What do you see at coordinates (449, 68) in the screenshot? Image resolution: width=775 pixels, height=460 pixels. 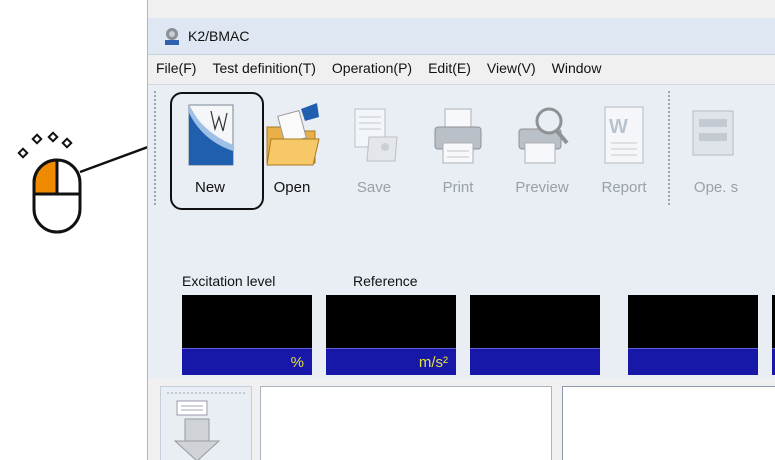 I see `menu-edit: Edit(E)` at bounding box center [449, 68].